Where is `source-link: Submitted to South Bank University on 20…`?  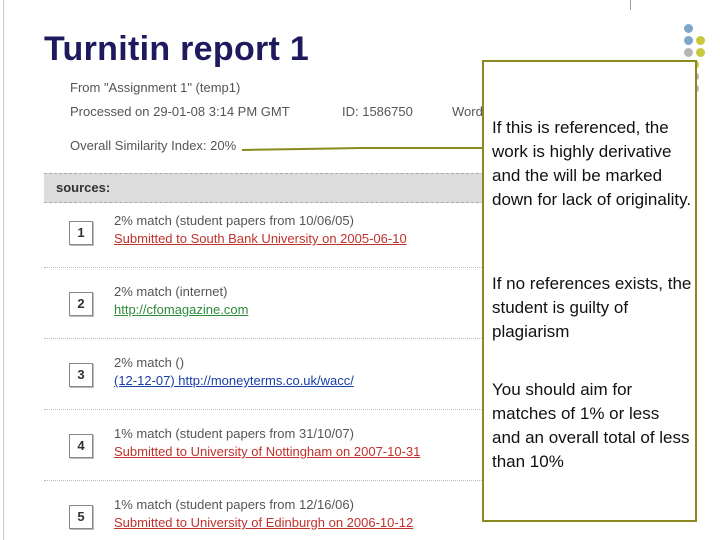 source-link: Submitted to South Bank University on 20… is located at coordinates (260, 238).